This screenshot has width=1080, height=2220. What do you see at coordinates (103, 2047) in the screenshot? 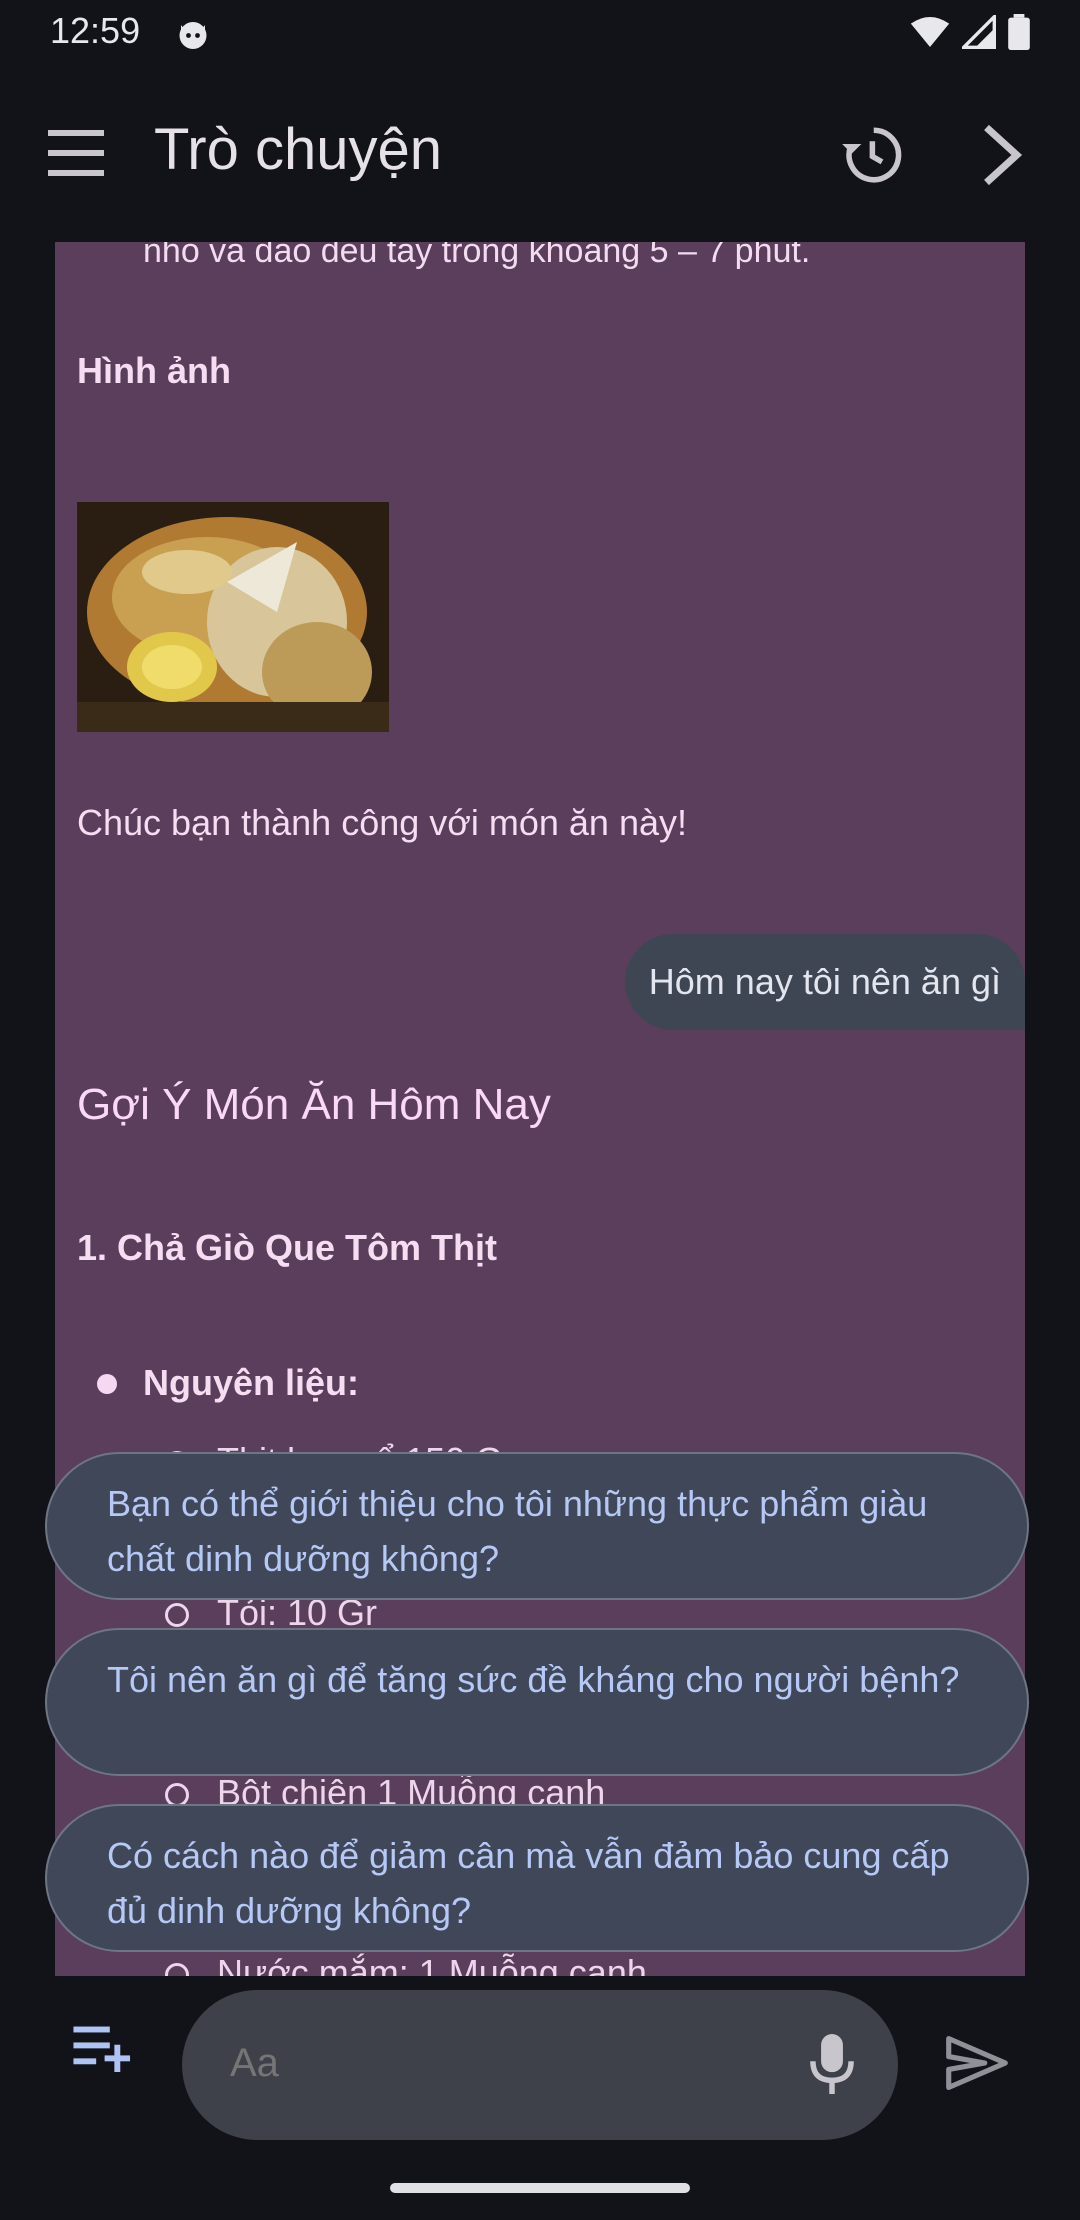
I see `playlist-add-icon` at bounding box center [103, 2047].